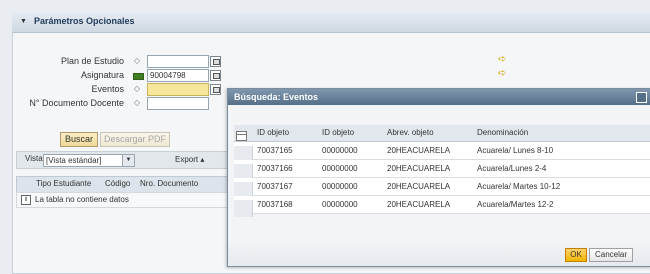 The width and height of the screenshot is (650, 274). What do you see at coordinates (178, 61) in the screenshot?
I see `plan-input` at bounding box center [178, 61].